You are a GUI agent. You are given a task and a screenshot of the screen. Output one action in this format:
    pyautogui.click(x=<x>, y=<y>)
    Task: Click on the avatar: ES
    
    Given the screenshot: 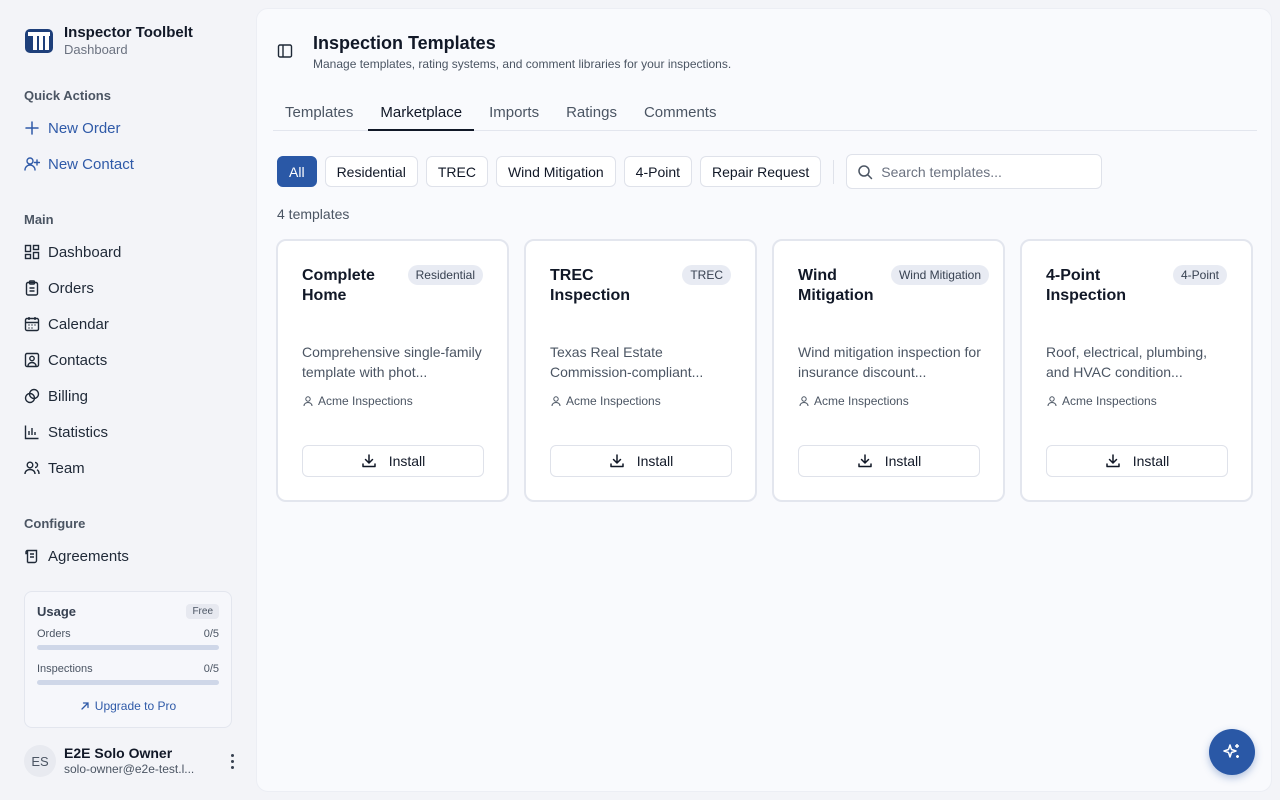 What is the action you would take?
    pyautogui.click(x=40, y=761)
    